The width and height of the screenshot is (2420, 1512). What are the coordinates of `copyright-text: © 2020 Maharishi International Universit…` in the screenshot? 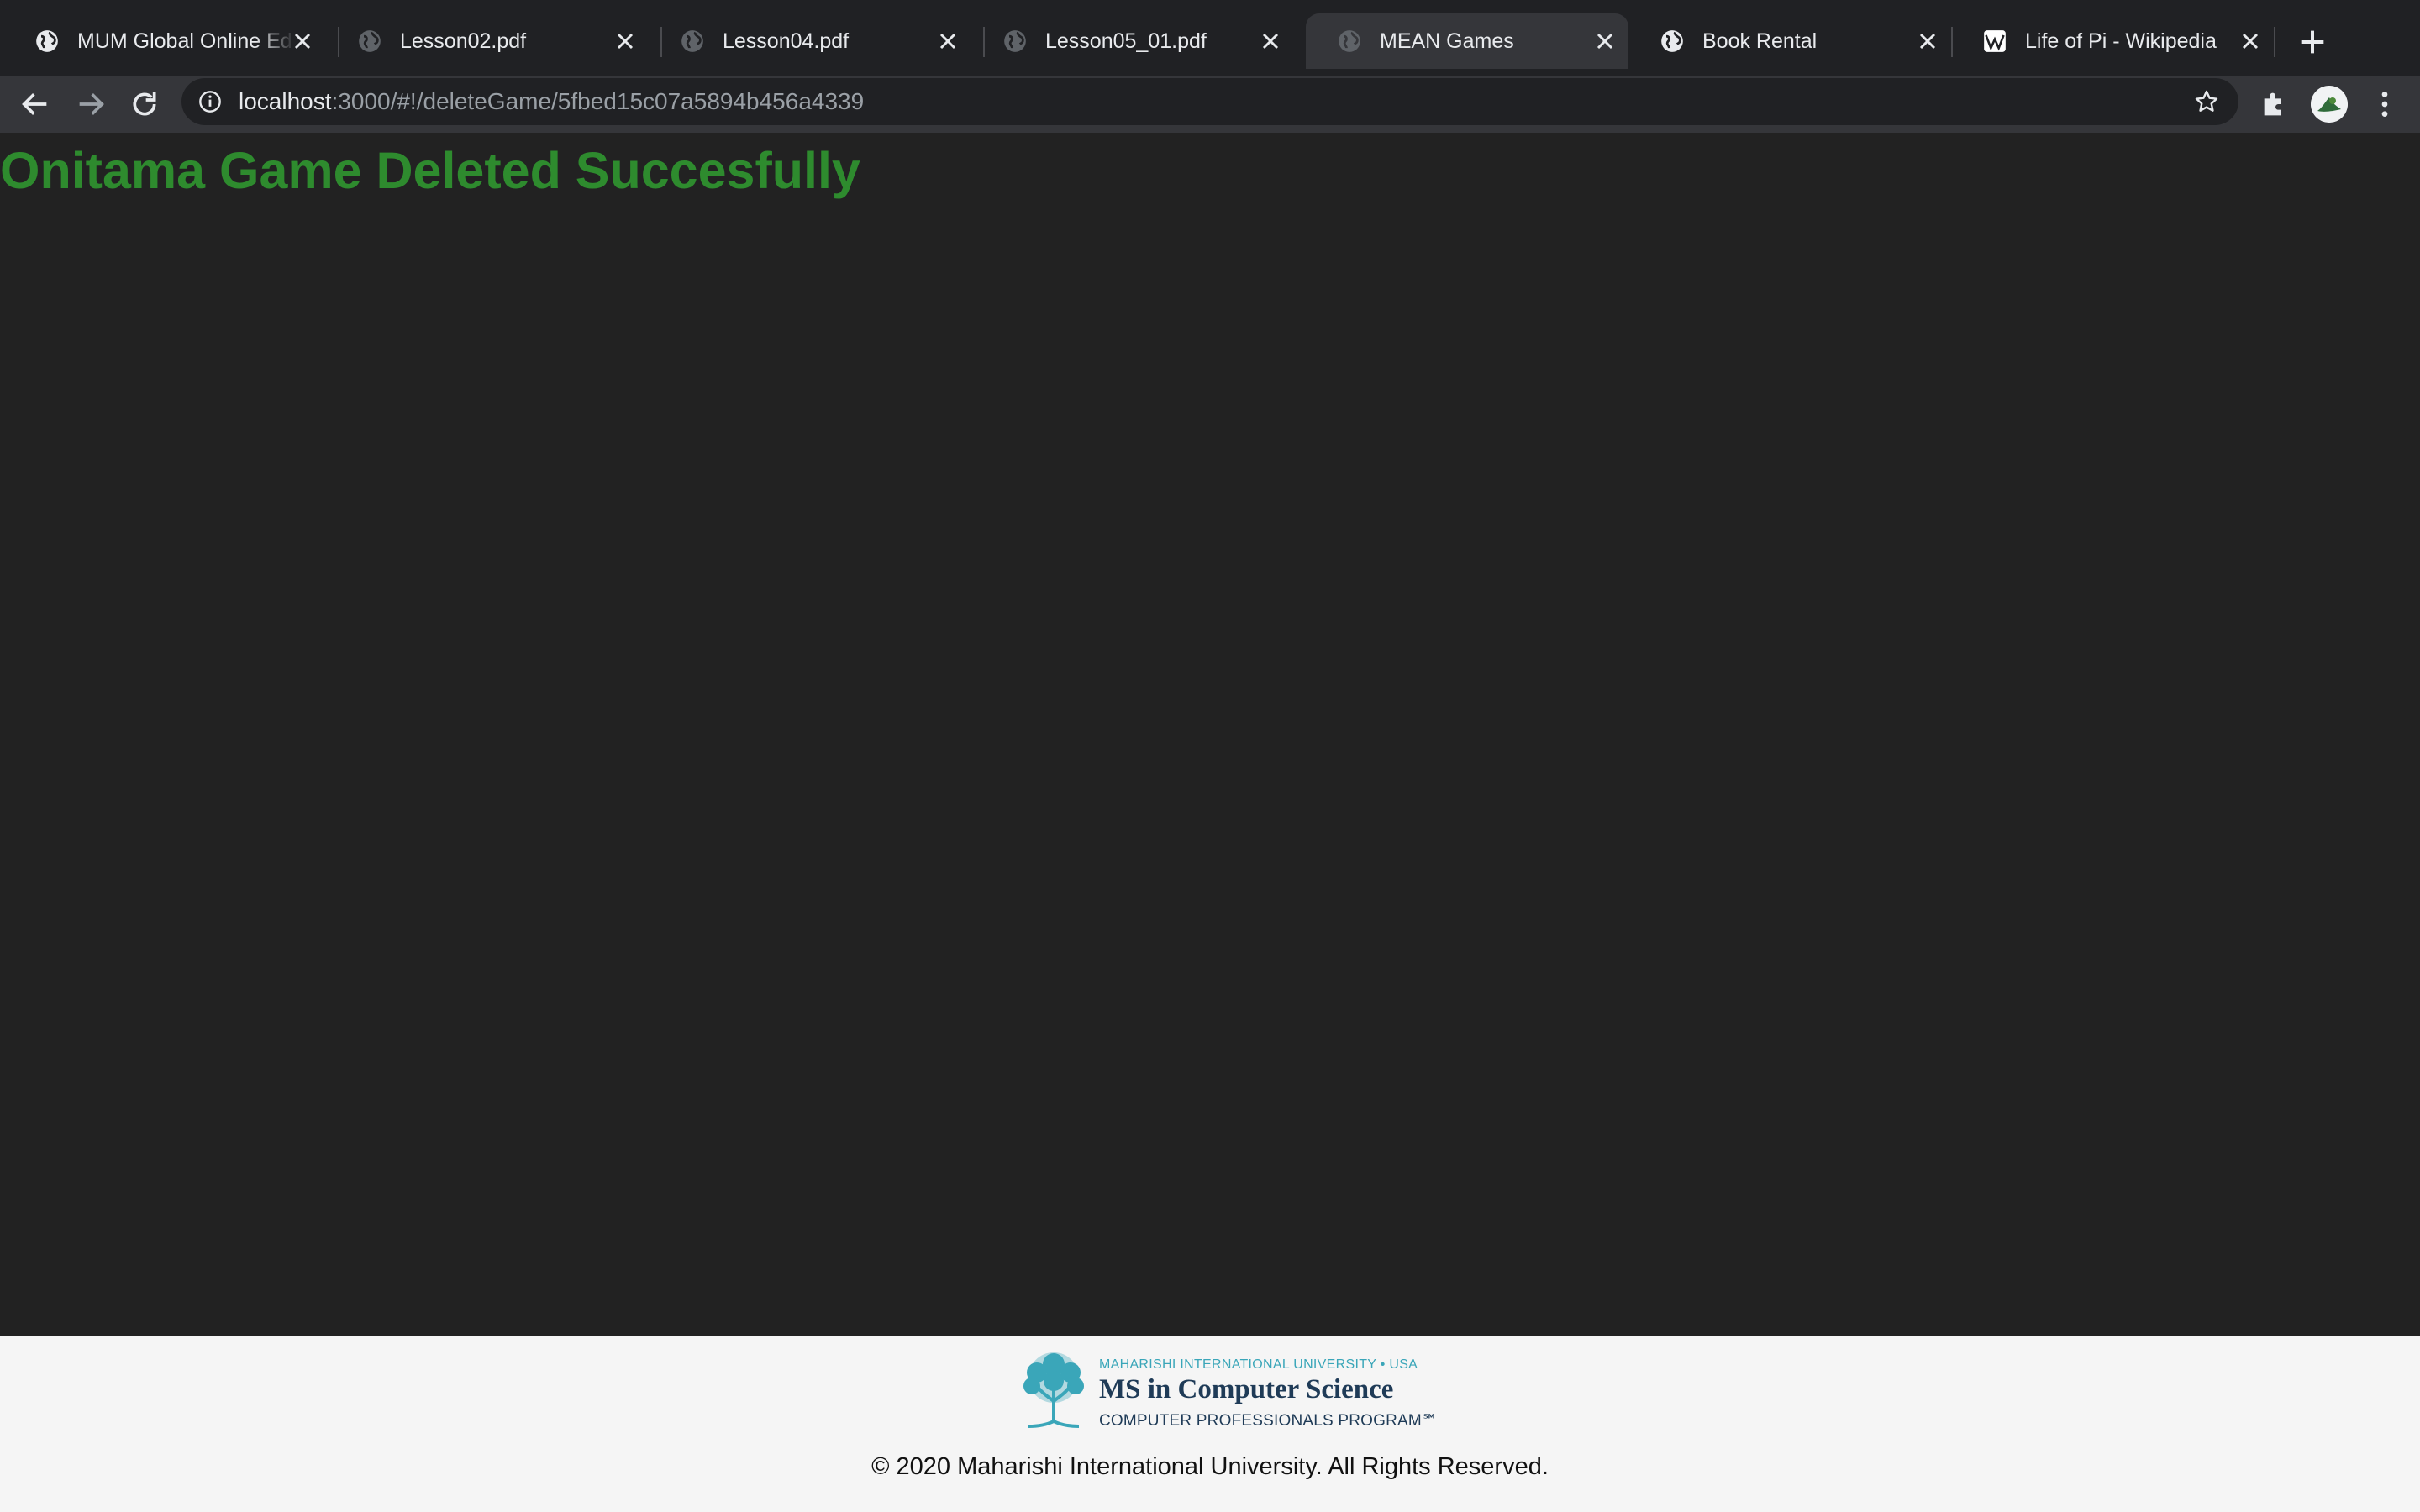 It's located at (1210, 1466).